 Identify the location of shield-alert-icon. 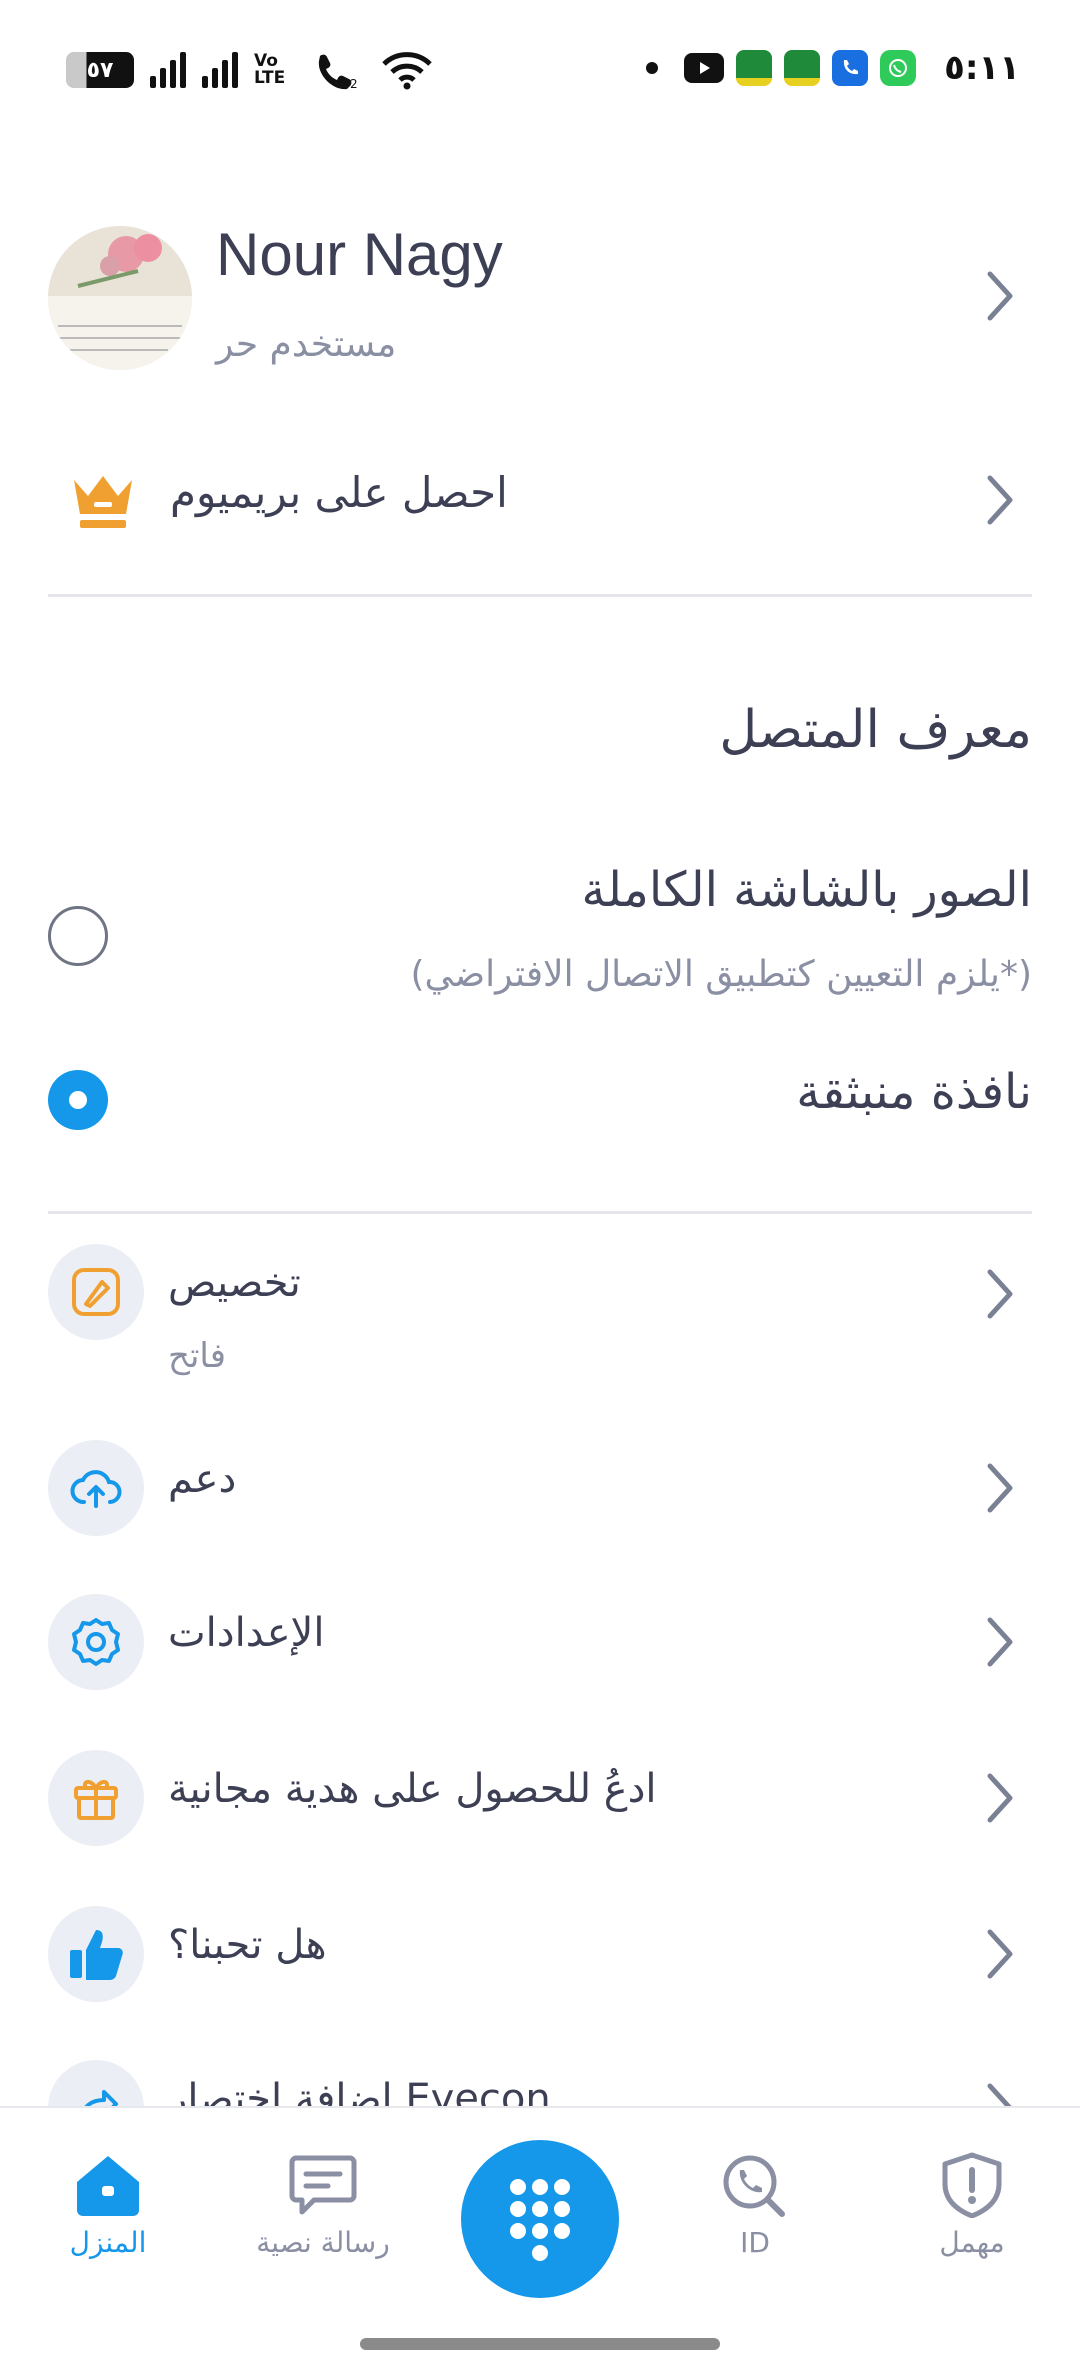
(972, 2185).